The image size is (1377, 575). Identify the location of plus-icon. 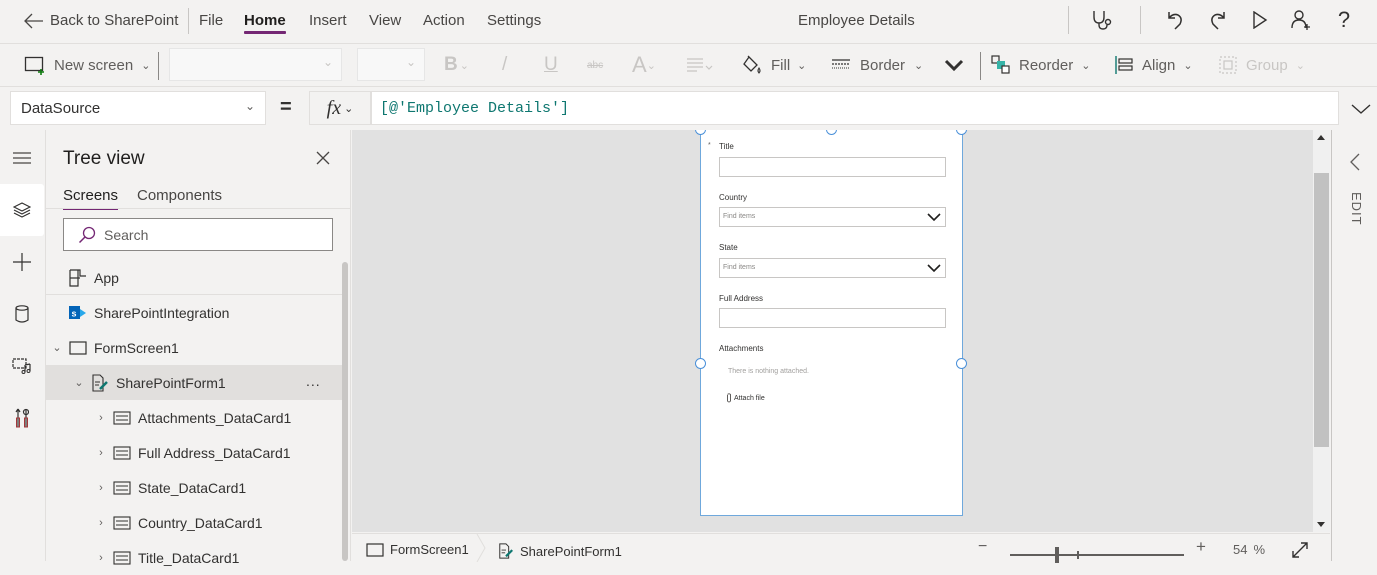
(22, 262).